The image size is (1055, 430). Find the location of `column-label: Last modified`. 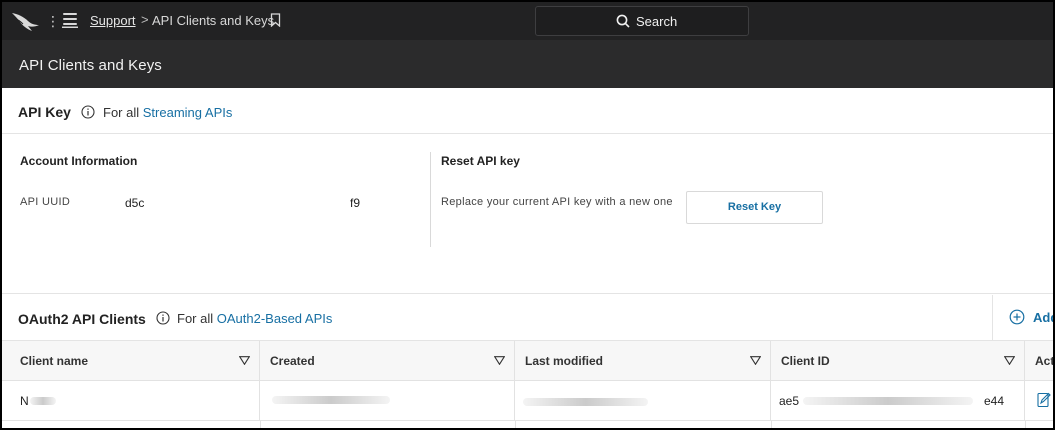

column-label: Last modified is located at coordinates (564, 361).